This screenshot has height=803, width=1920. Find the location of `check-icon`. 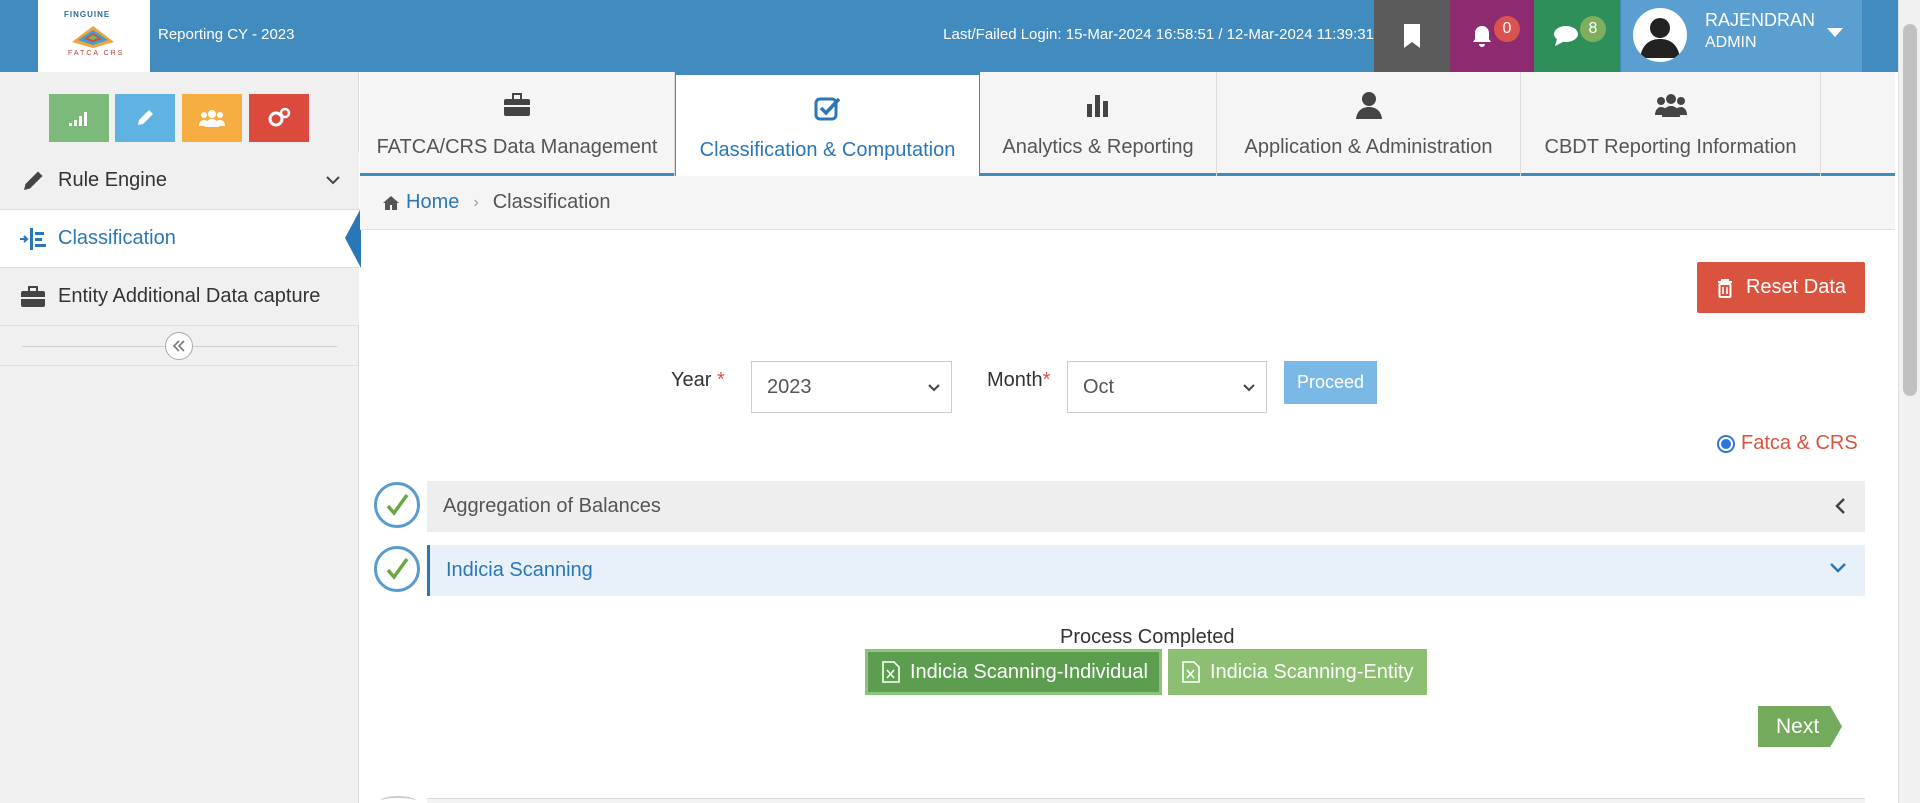

check-icon is located at coordinates (397, 504).